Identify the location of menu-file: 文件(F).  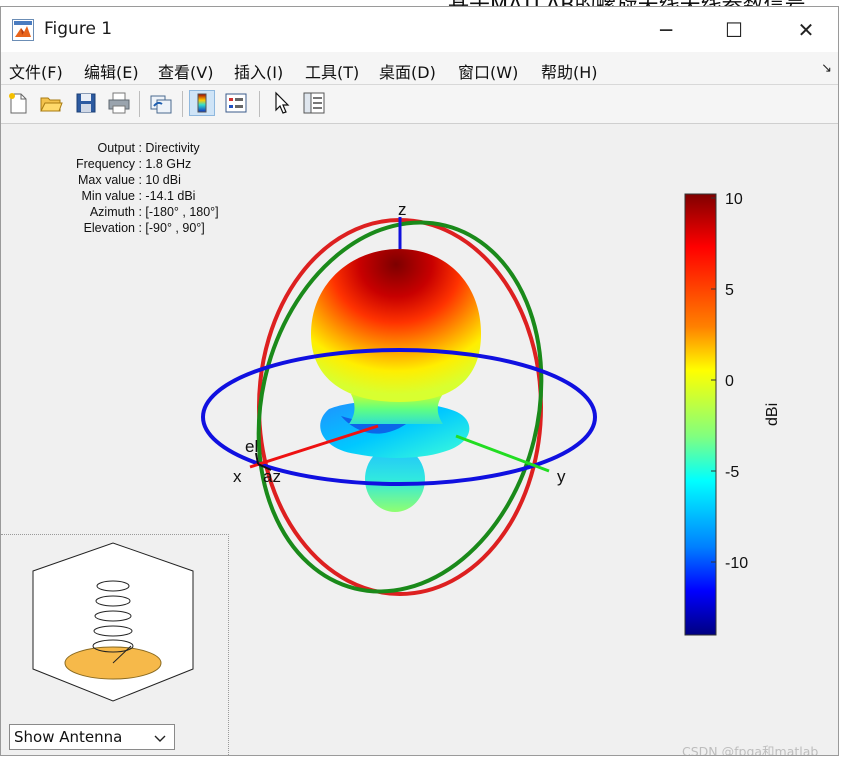
(36, 71).